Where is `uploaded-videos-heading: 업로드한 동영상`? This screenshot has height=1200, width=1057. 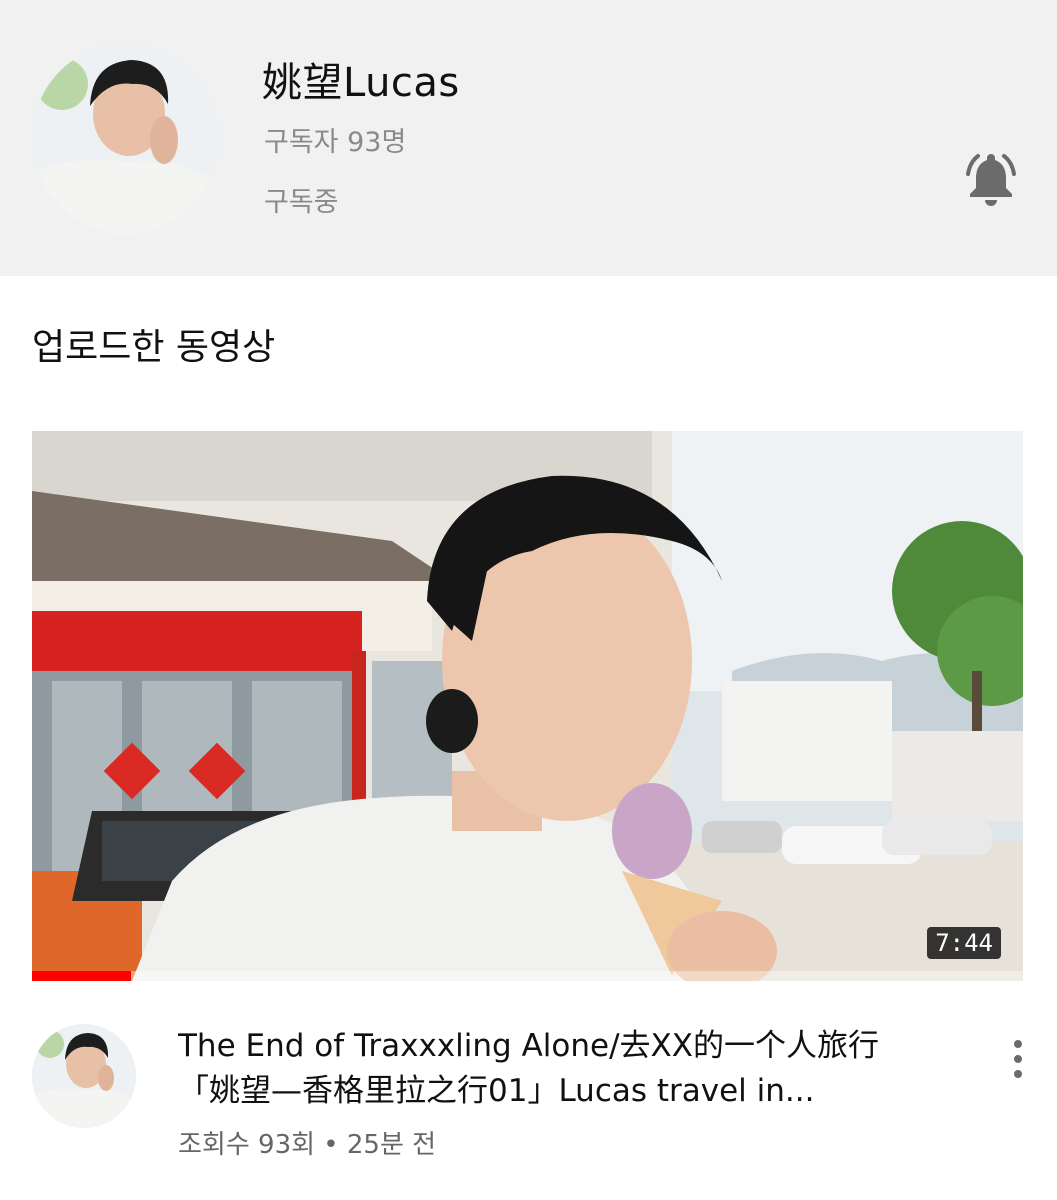 uploaded-videos-heading: 업로드한 동영상 is located at coordinates (154, 347).